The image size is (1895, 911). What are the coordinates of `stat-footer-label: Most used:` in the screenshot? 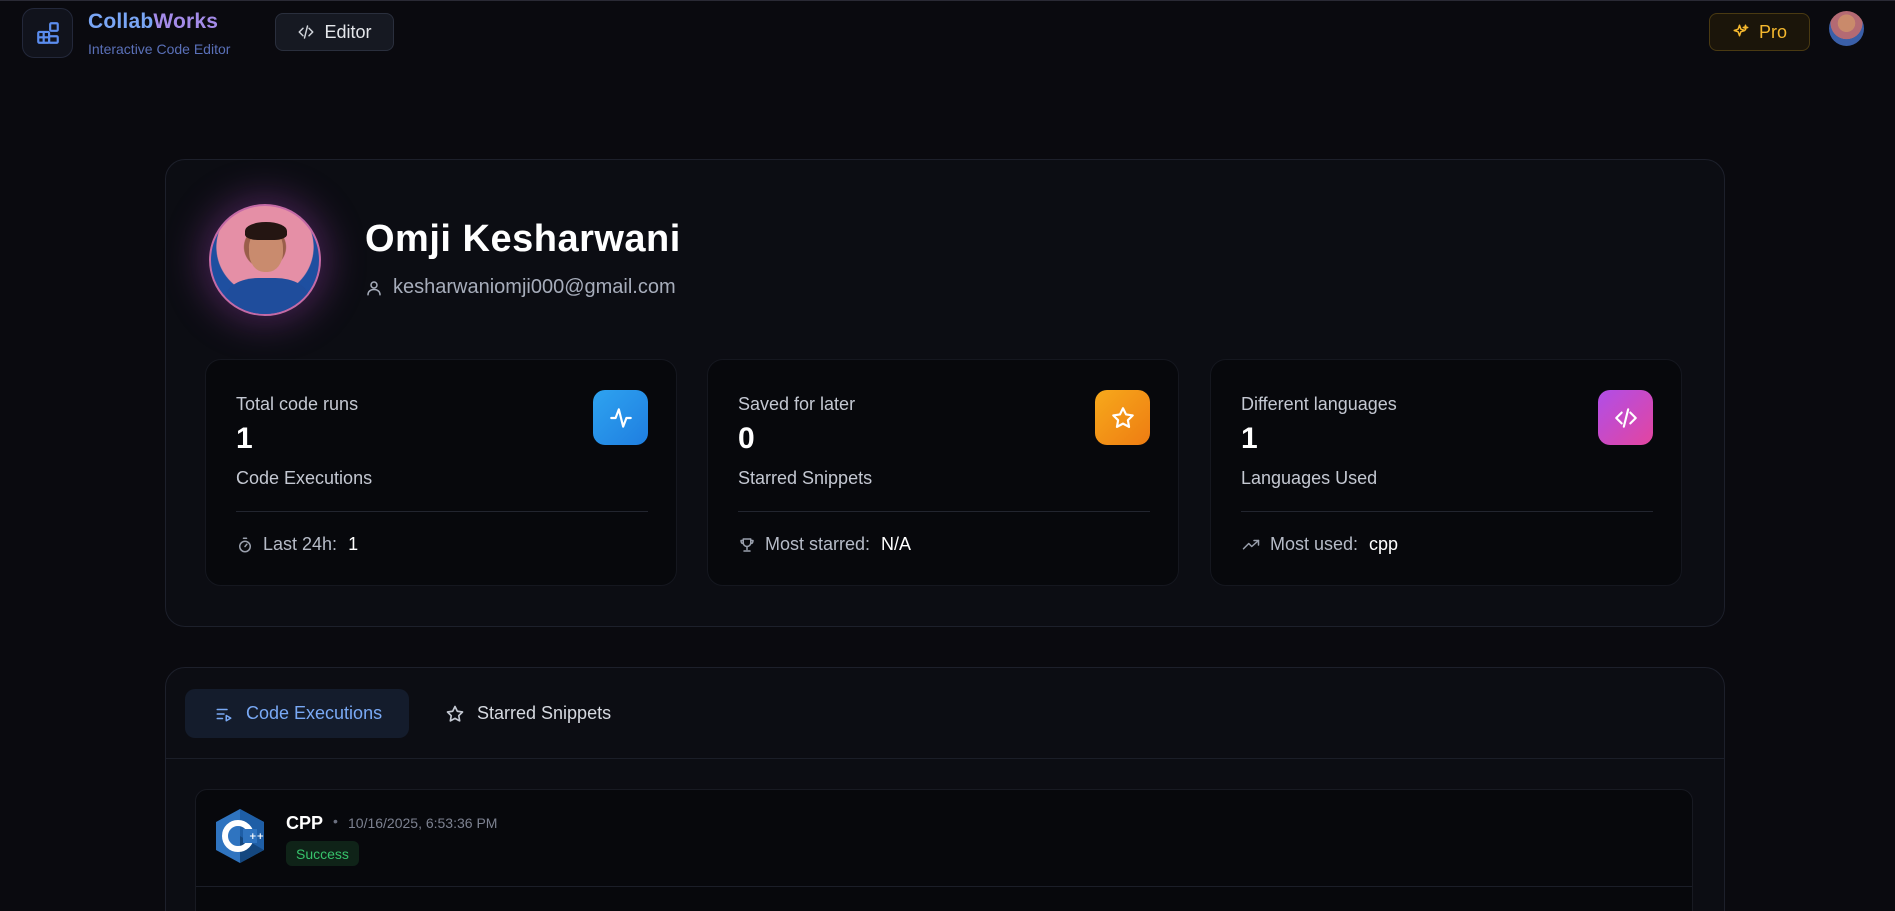 It's located at (1314, 544).